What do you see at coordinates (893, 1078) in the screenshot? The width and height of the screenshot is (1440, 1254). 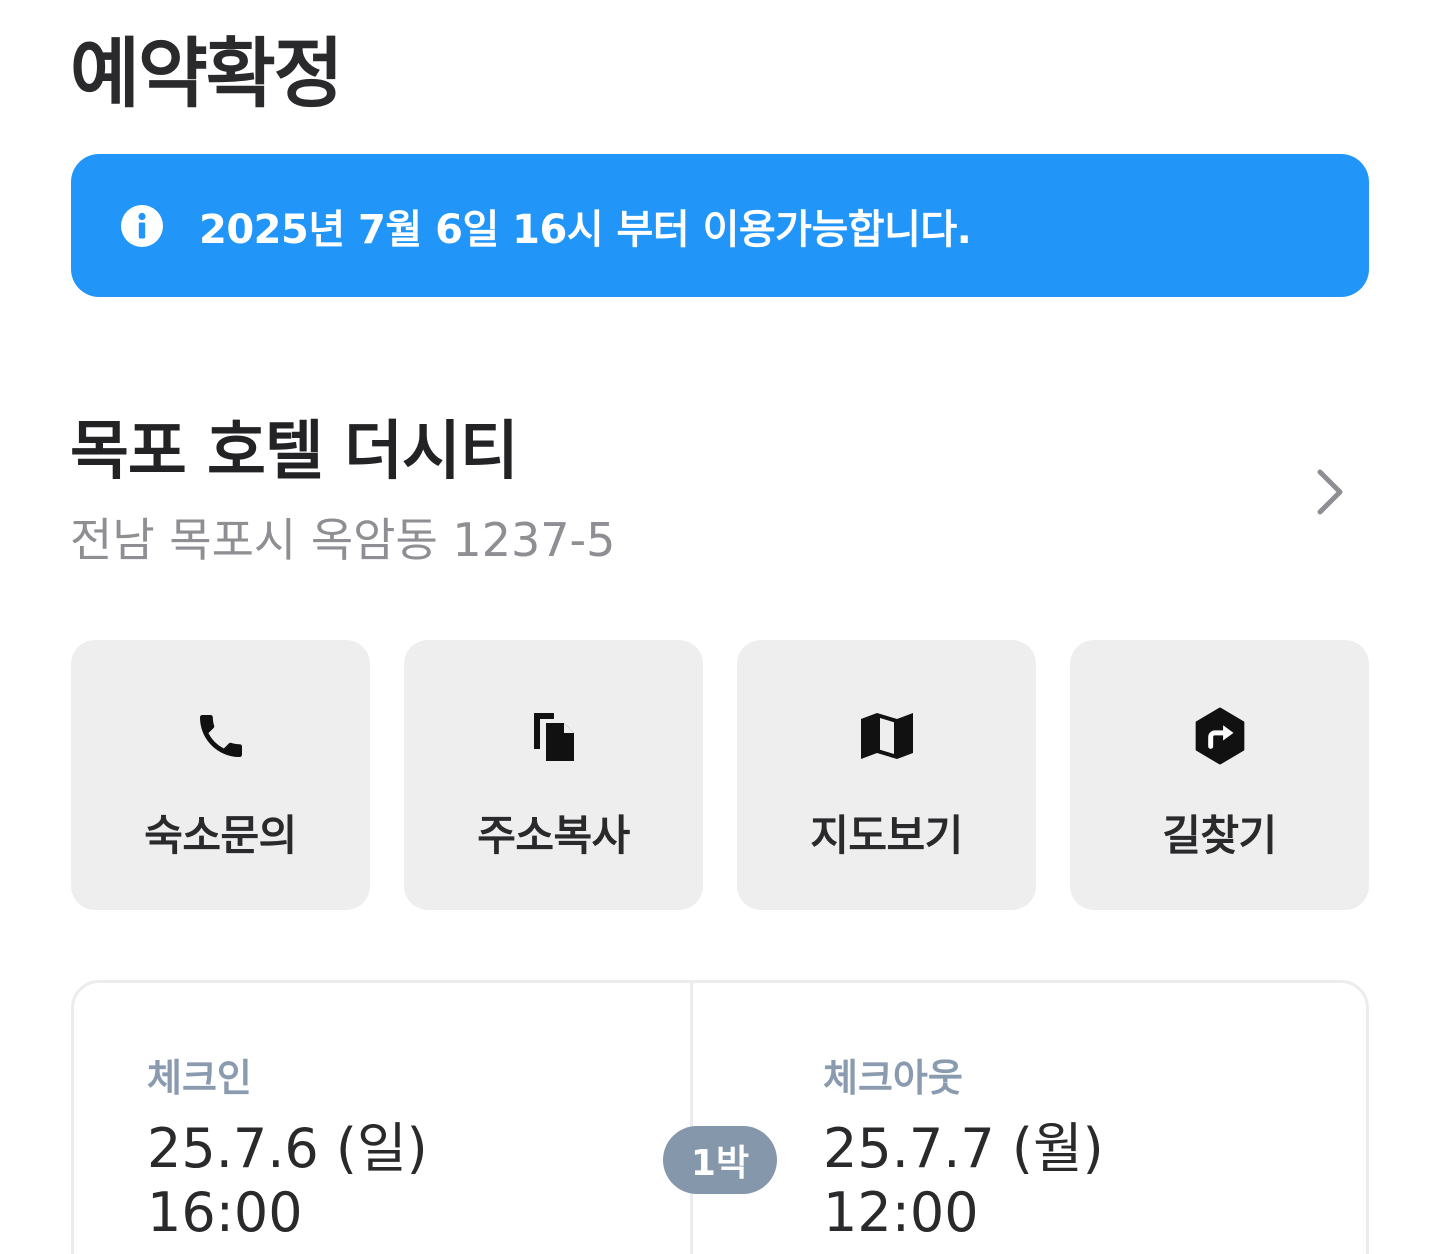 I see `checkout-label: 체크아웃` at bounding box center [893, 1078].